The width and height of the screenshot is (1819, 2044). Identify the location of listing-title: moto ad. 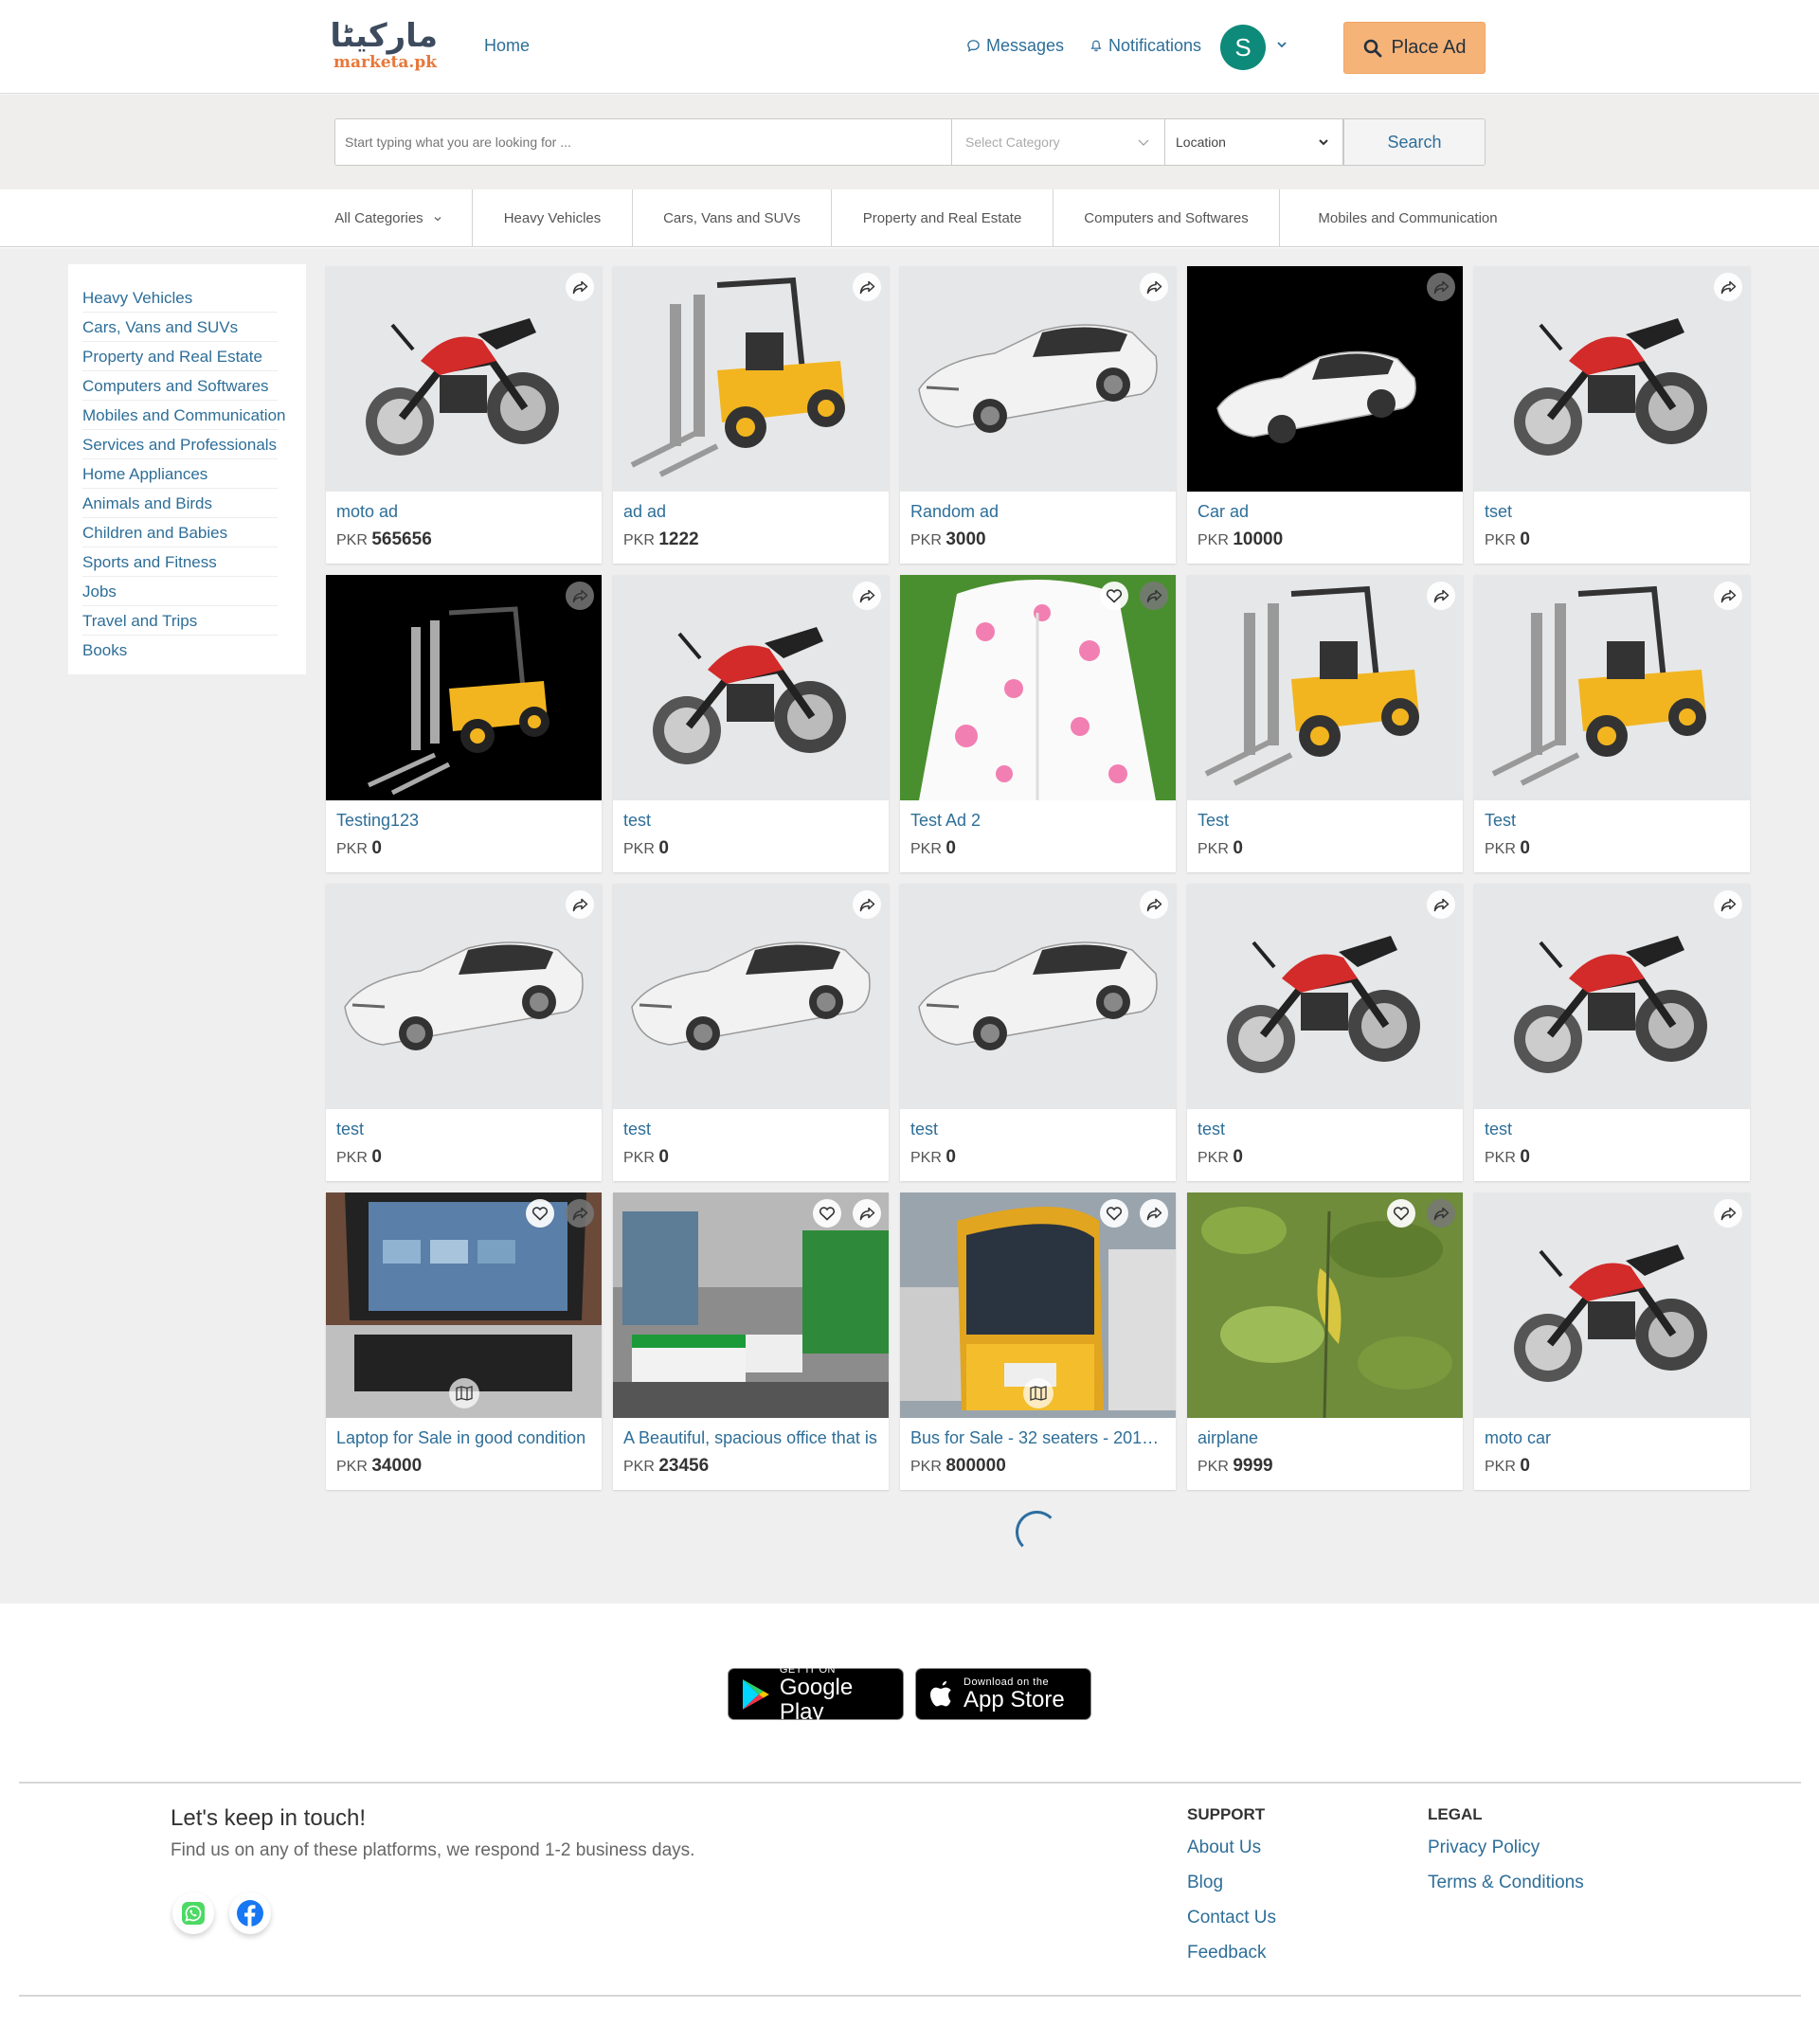
(464, 512).